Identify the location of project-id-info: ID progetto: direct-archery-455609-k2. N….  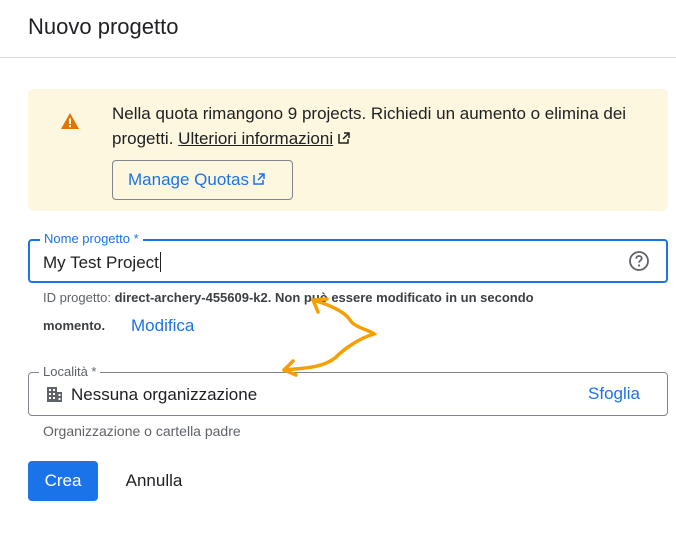
(288, 297).